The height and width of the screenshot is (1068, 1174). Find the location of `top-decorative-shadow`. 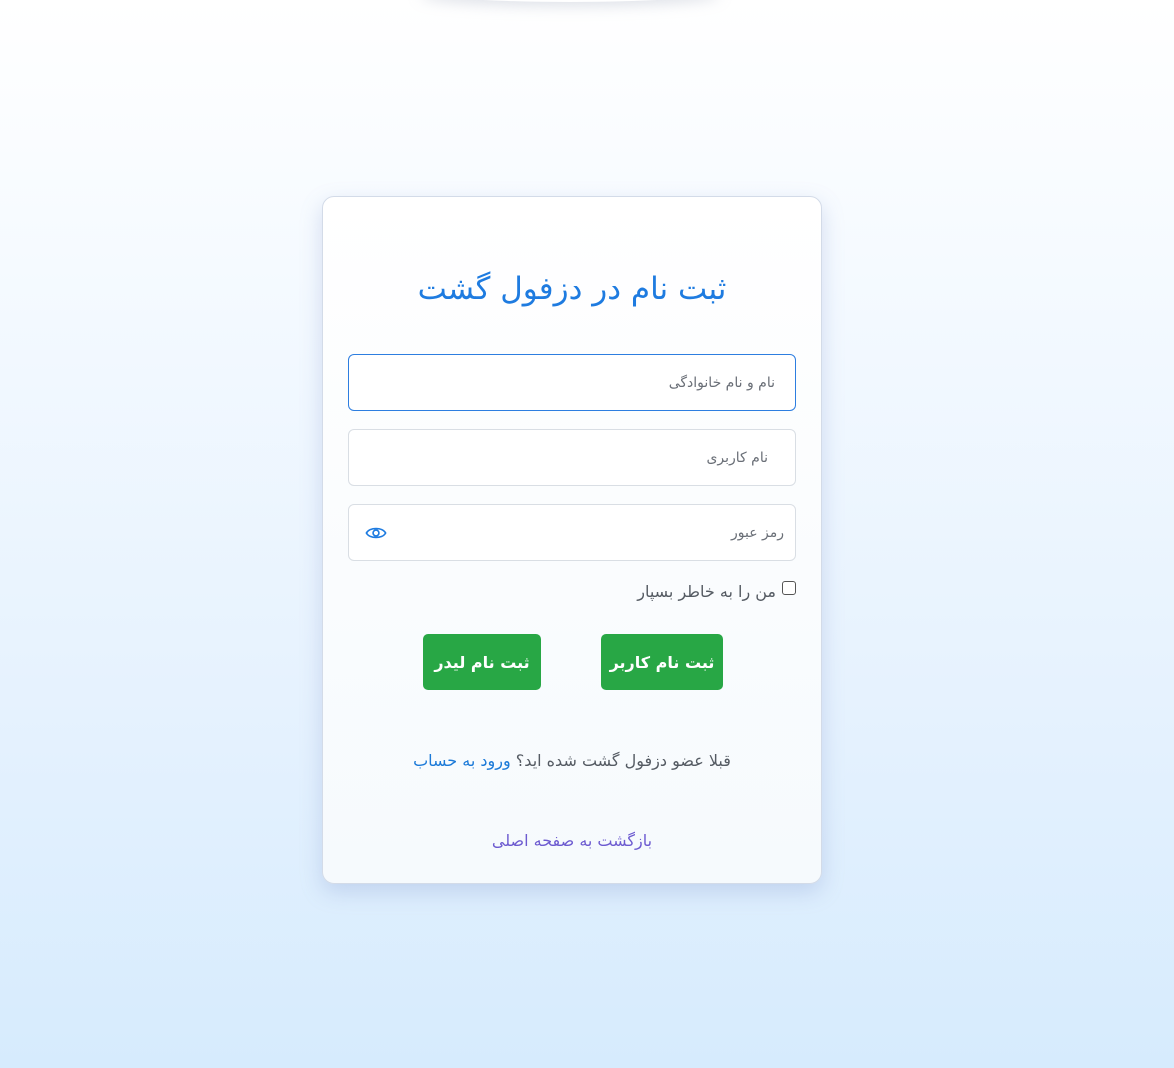

top-decorative-shadow is located at coordinates (570, 1).